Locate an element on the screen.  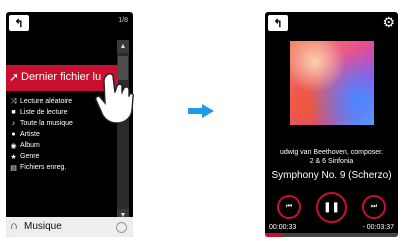
next-button: ⏭ is located at coordinates (374, 207).